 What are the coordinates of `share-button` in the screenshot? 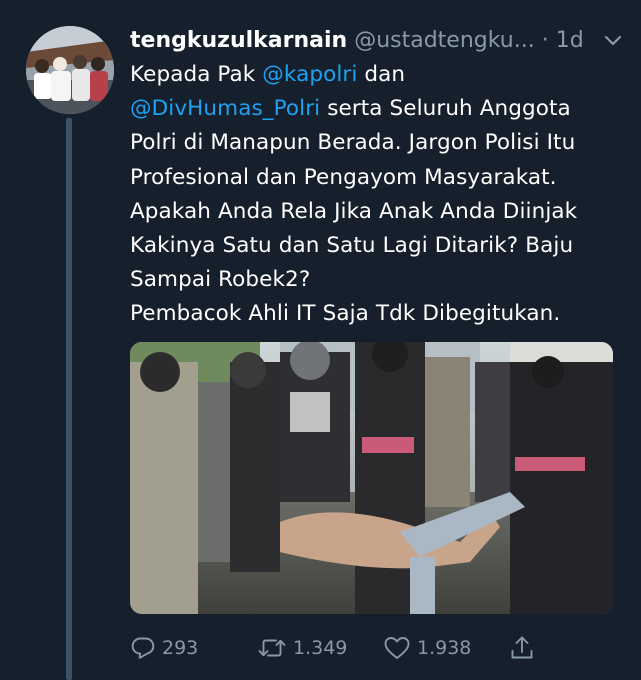 It's located at (525, 648).